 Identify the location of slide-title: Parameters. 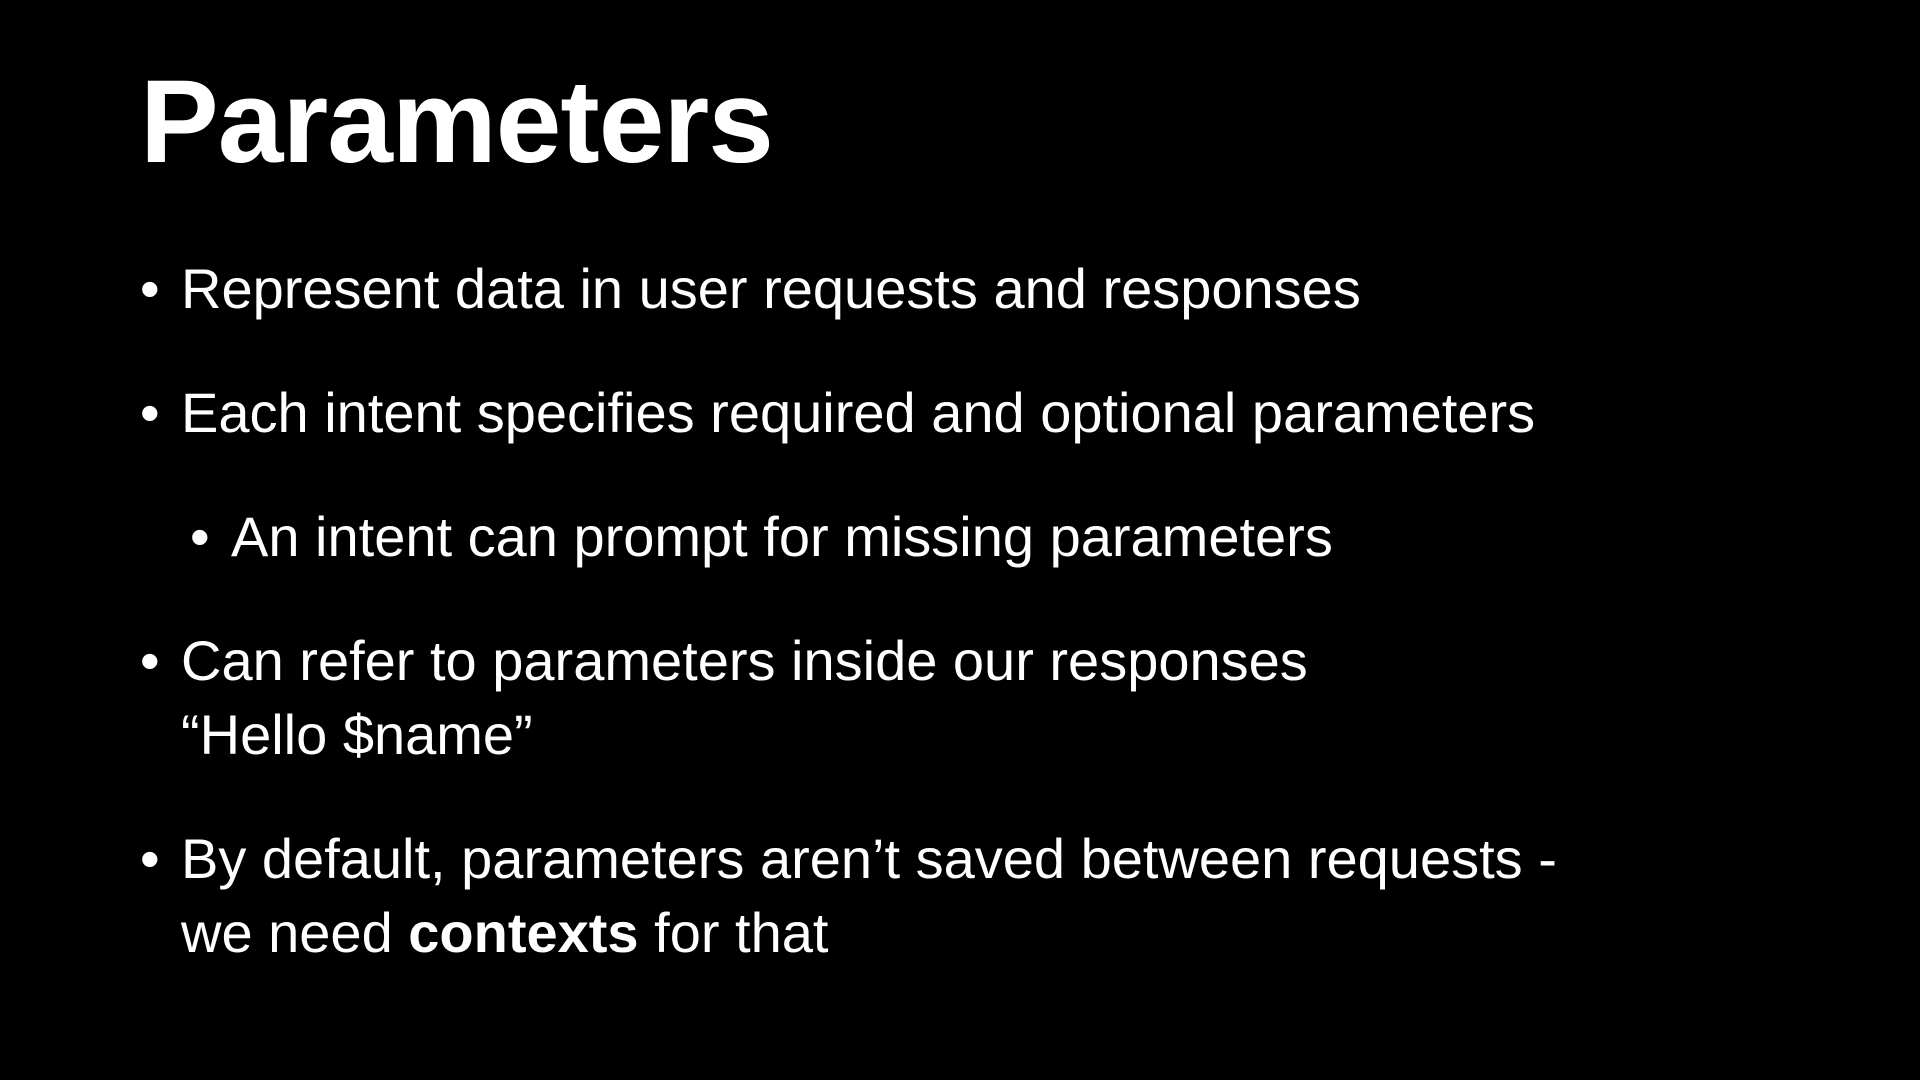
(457, 122).